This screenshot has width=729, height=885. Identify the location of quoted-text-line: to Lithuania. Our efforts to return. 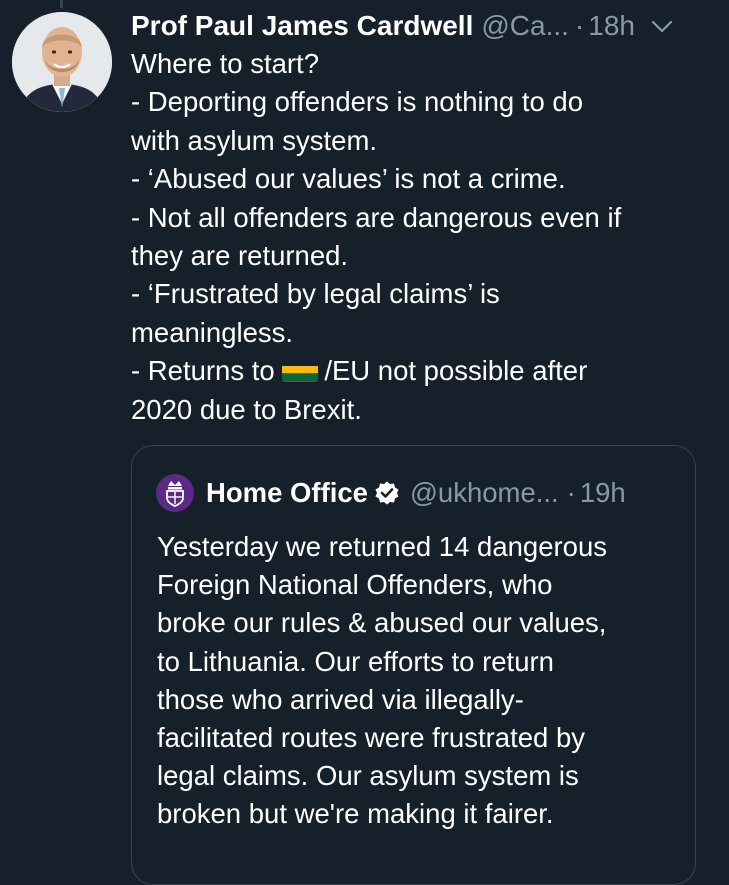
(355, 661).